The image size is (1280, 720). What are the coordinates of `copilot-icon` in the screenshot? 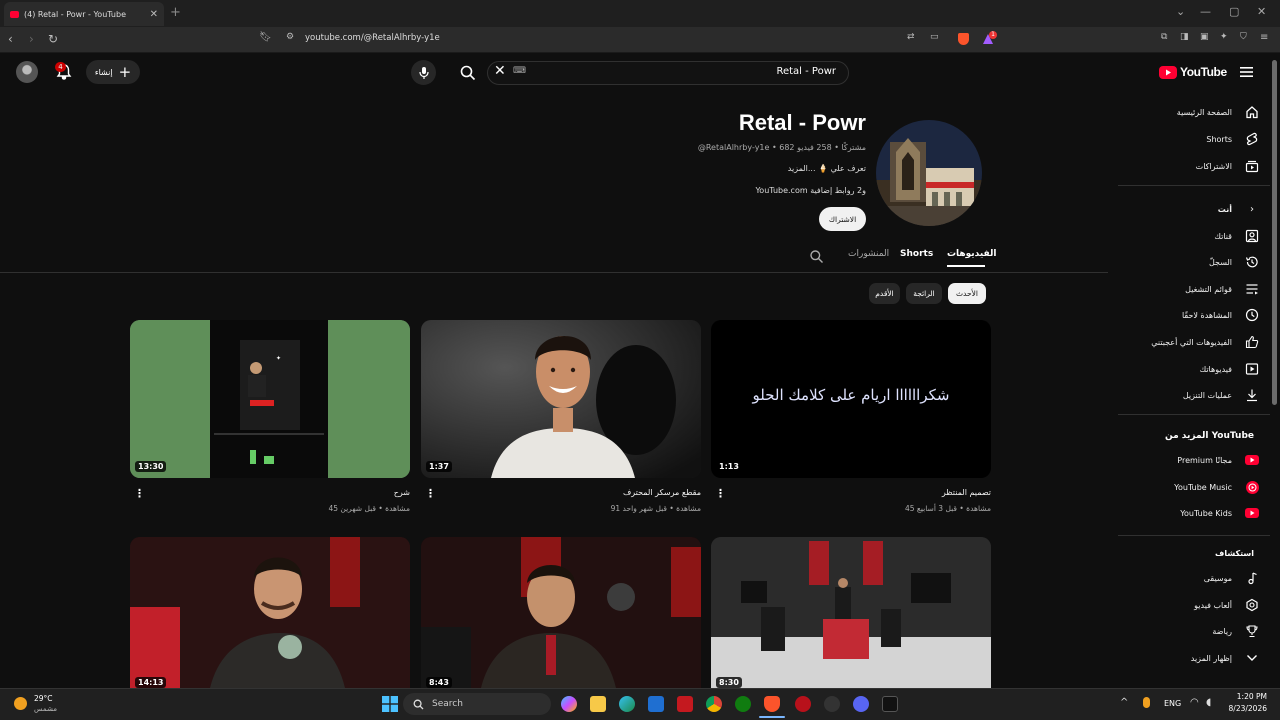 It's located at (569, 704).